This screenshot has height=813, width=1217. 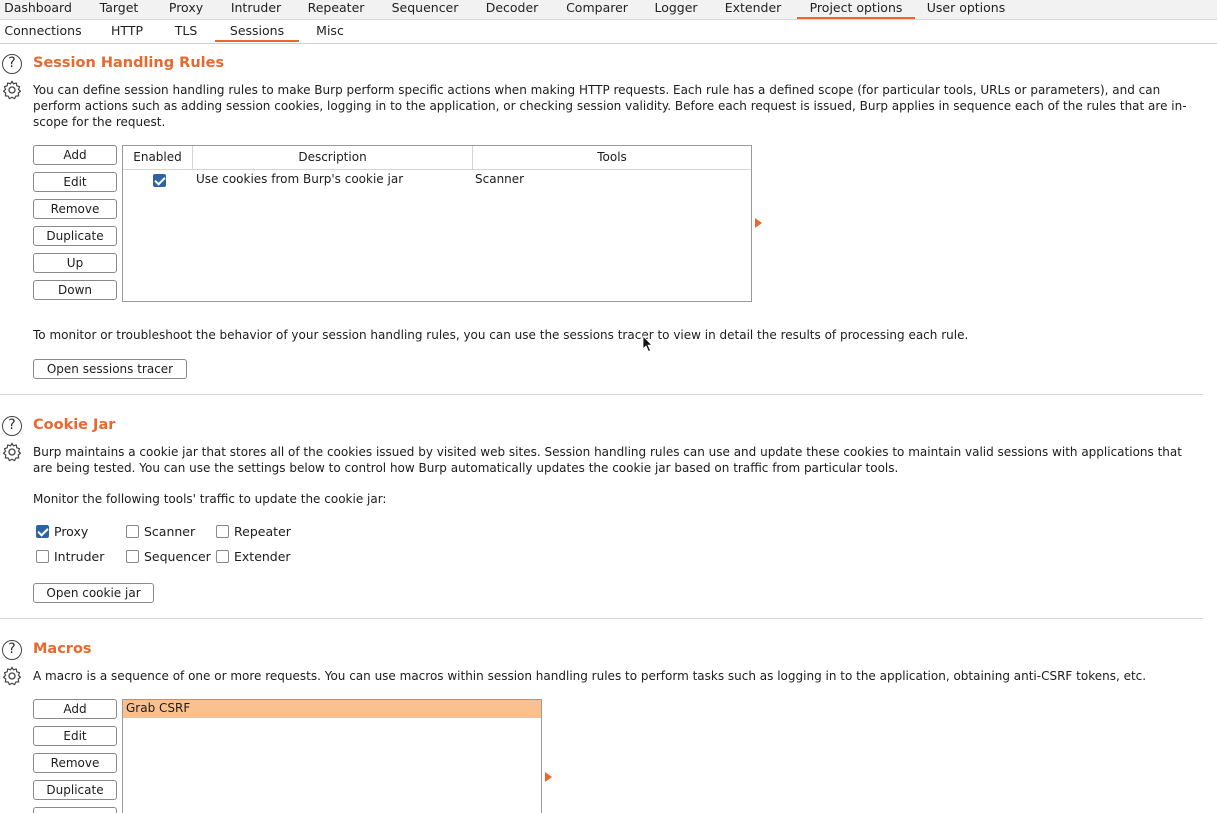 I want to click on section-title-session-rules: Session Handling Rules, so click(x=129, y=63).